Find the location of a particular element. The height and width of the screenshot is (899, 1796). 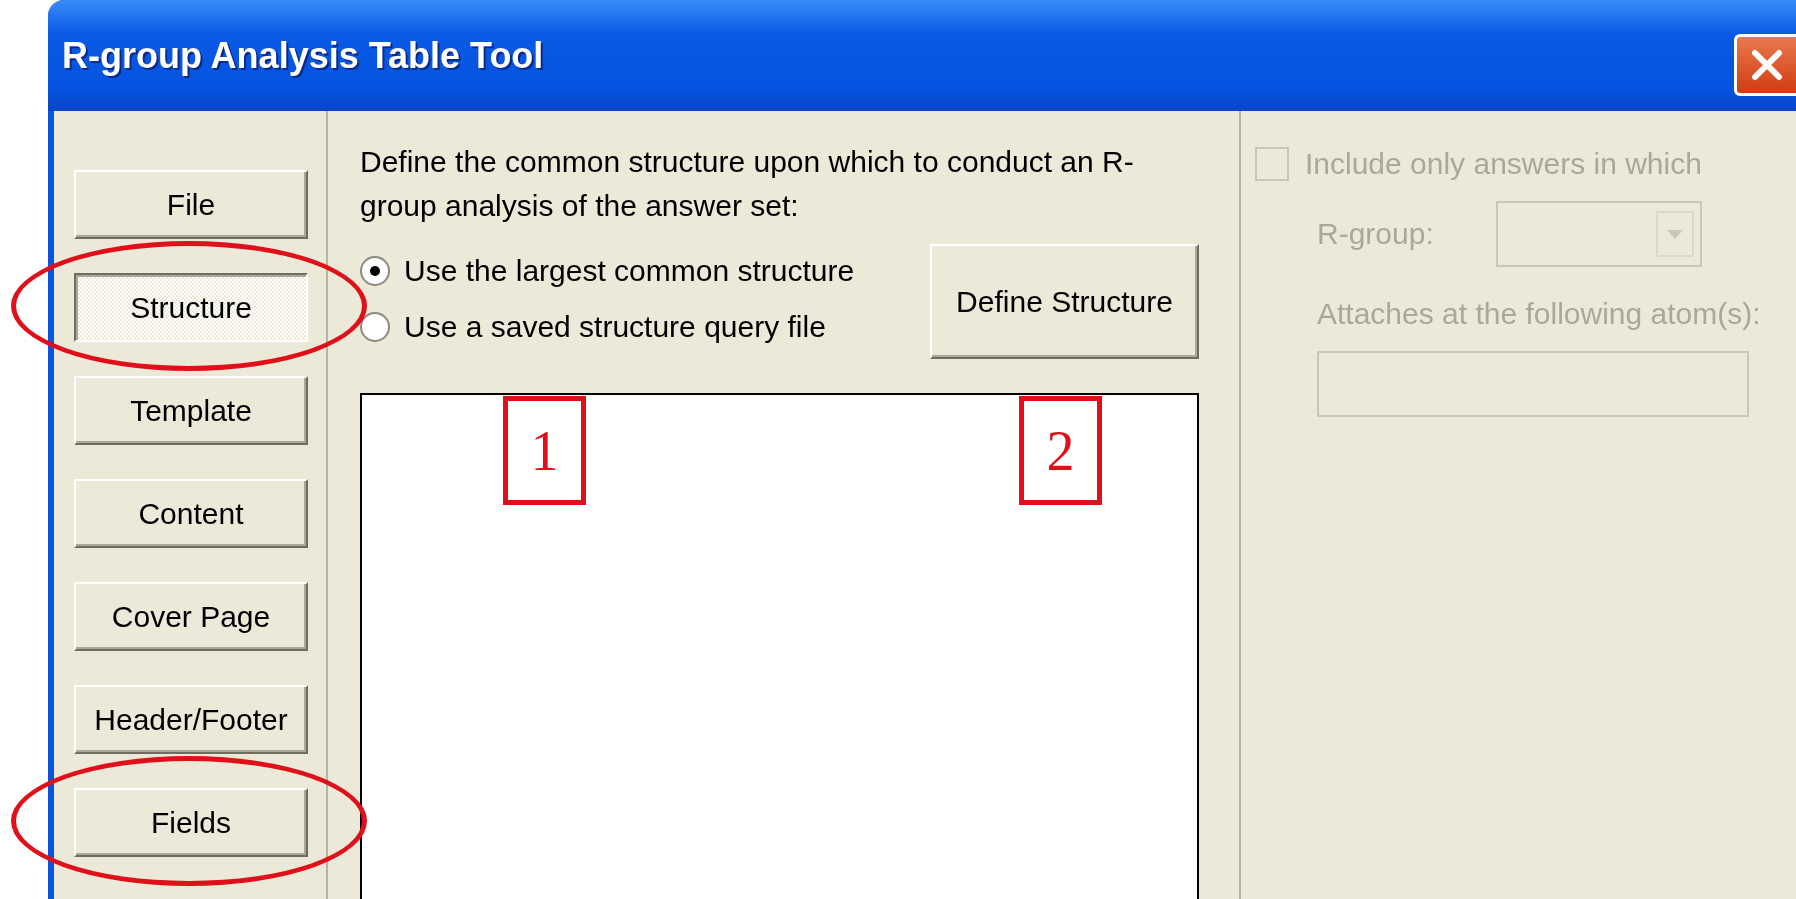

nav-button: Template is located at coordinates (191, 410).